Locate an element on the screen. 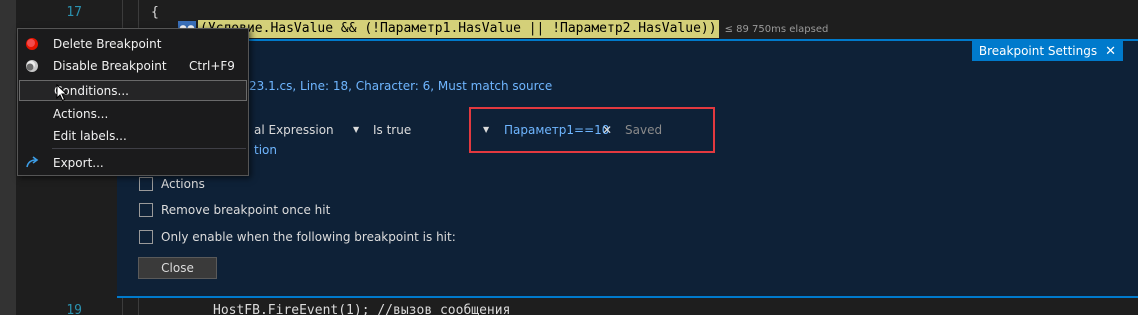  code-bottom-text: HostFB.FireEvent(1); //вызов сообщения is located at coordinates (362, 309).